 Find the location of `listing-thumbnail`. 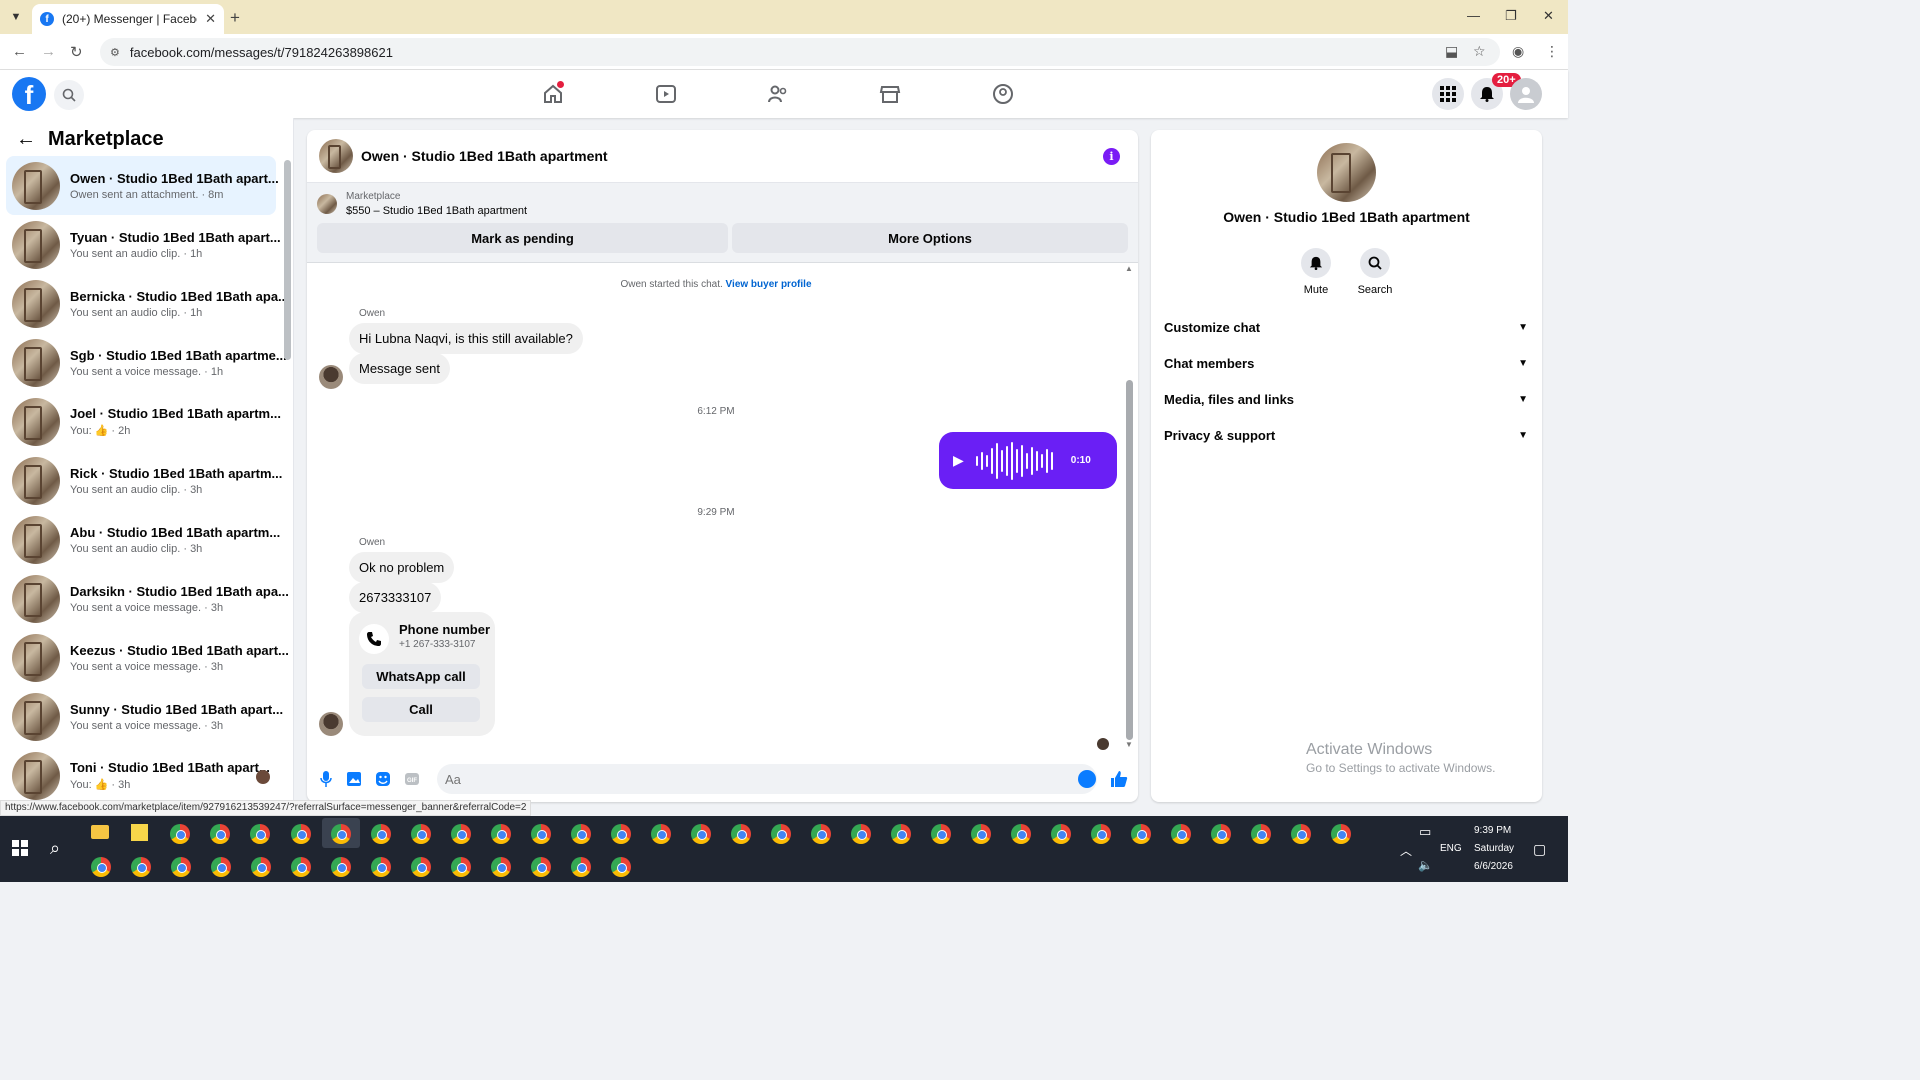

listing-thumbnail is located at coordinates (327, 204).